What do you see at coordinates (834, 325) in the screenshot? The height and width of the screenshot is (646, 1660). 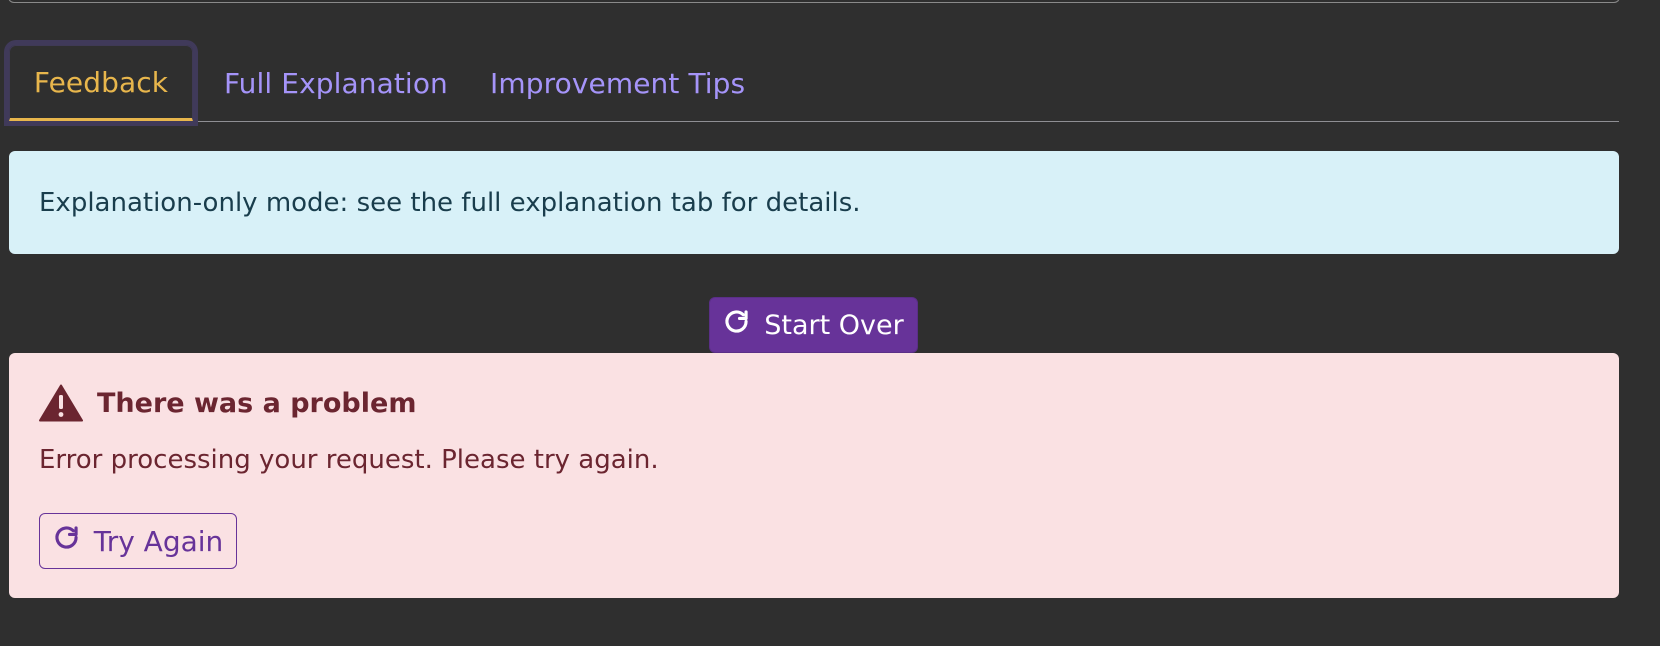 I see `start-over-label: Start Over` at bounding box center [834, 325].